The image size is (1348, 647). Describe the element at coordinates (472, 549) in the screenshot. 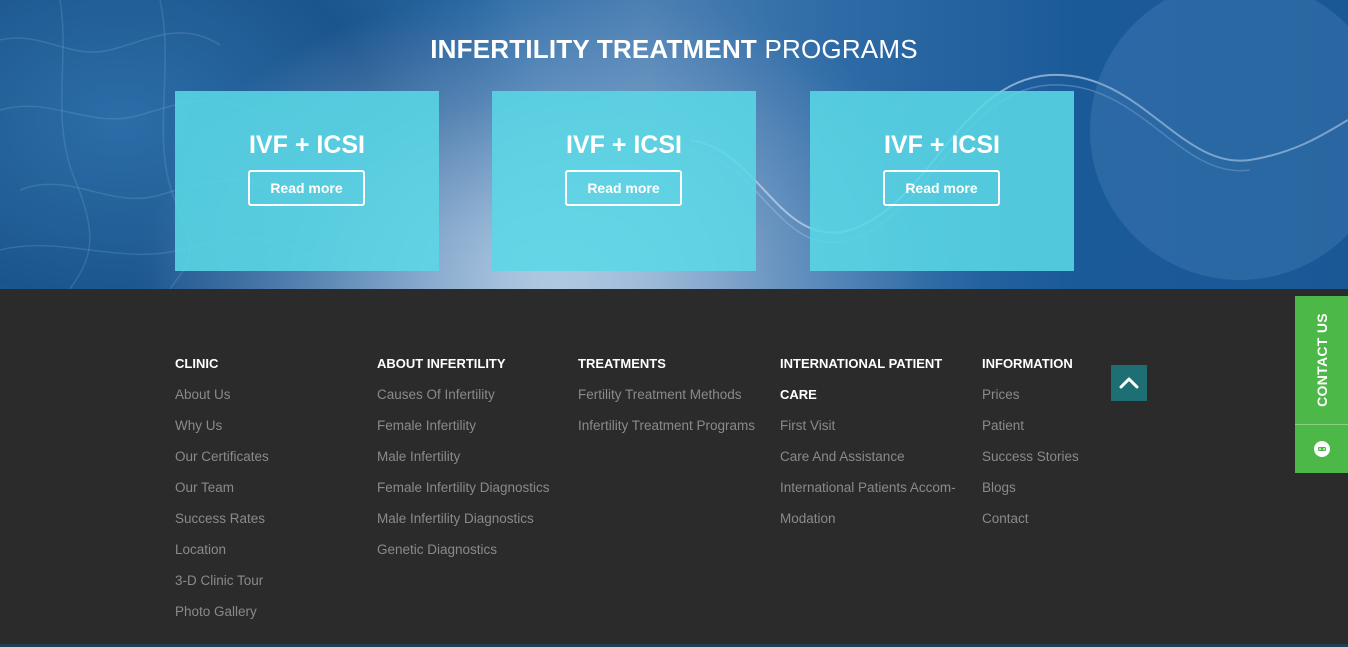

I see `footer-link: Genetic Diagnostics` at that location.